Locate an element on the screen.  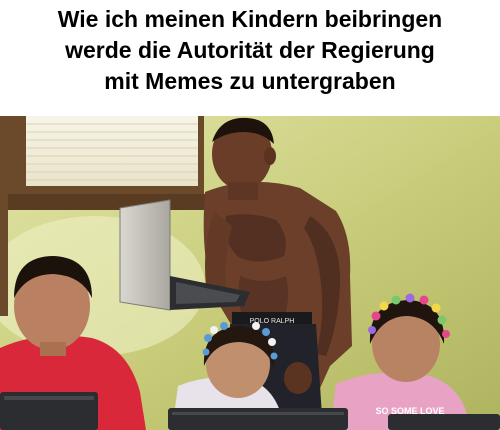
boy-neck is located at coordinates (53, 349).